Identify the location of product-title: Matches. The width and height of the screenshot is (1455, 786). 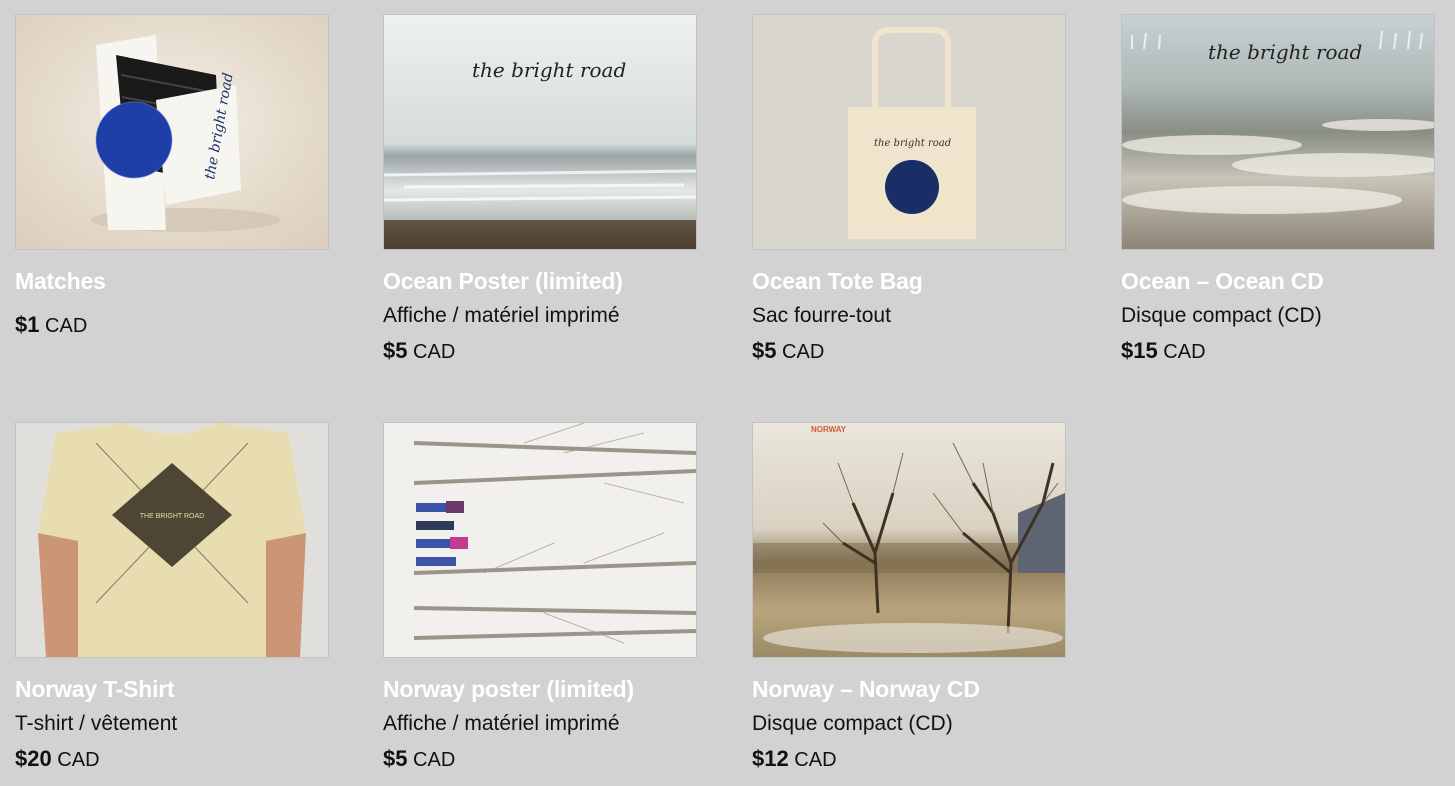
(60, 281).